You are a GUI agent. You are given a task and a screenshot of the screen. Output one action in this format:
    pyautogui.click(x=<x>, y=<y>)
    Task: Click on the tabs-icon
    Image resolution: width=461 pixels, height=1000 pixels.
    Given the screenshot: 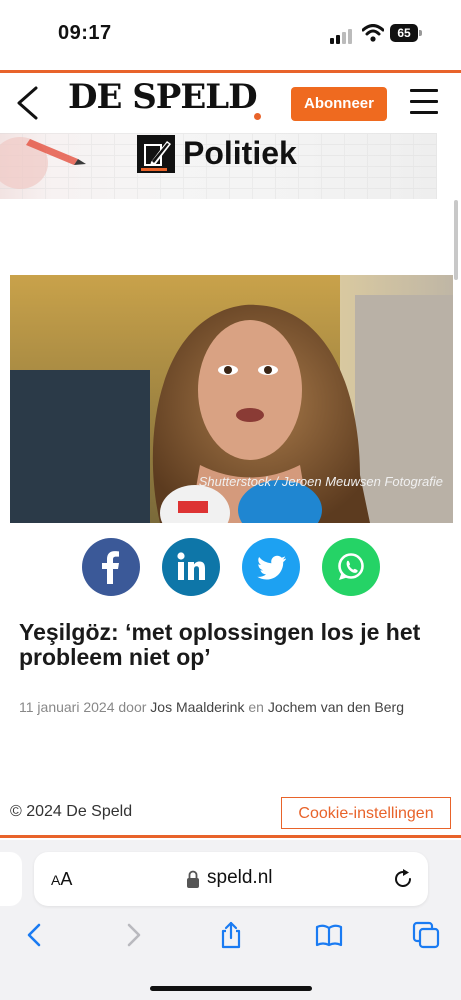 What is the action you would take?
    pyautogui.click(x=426, y=935)
    